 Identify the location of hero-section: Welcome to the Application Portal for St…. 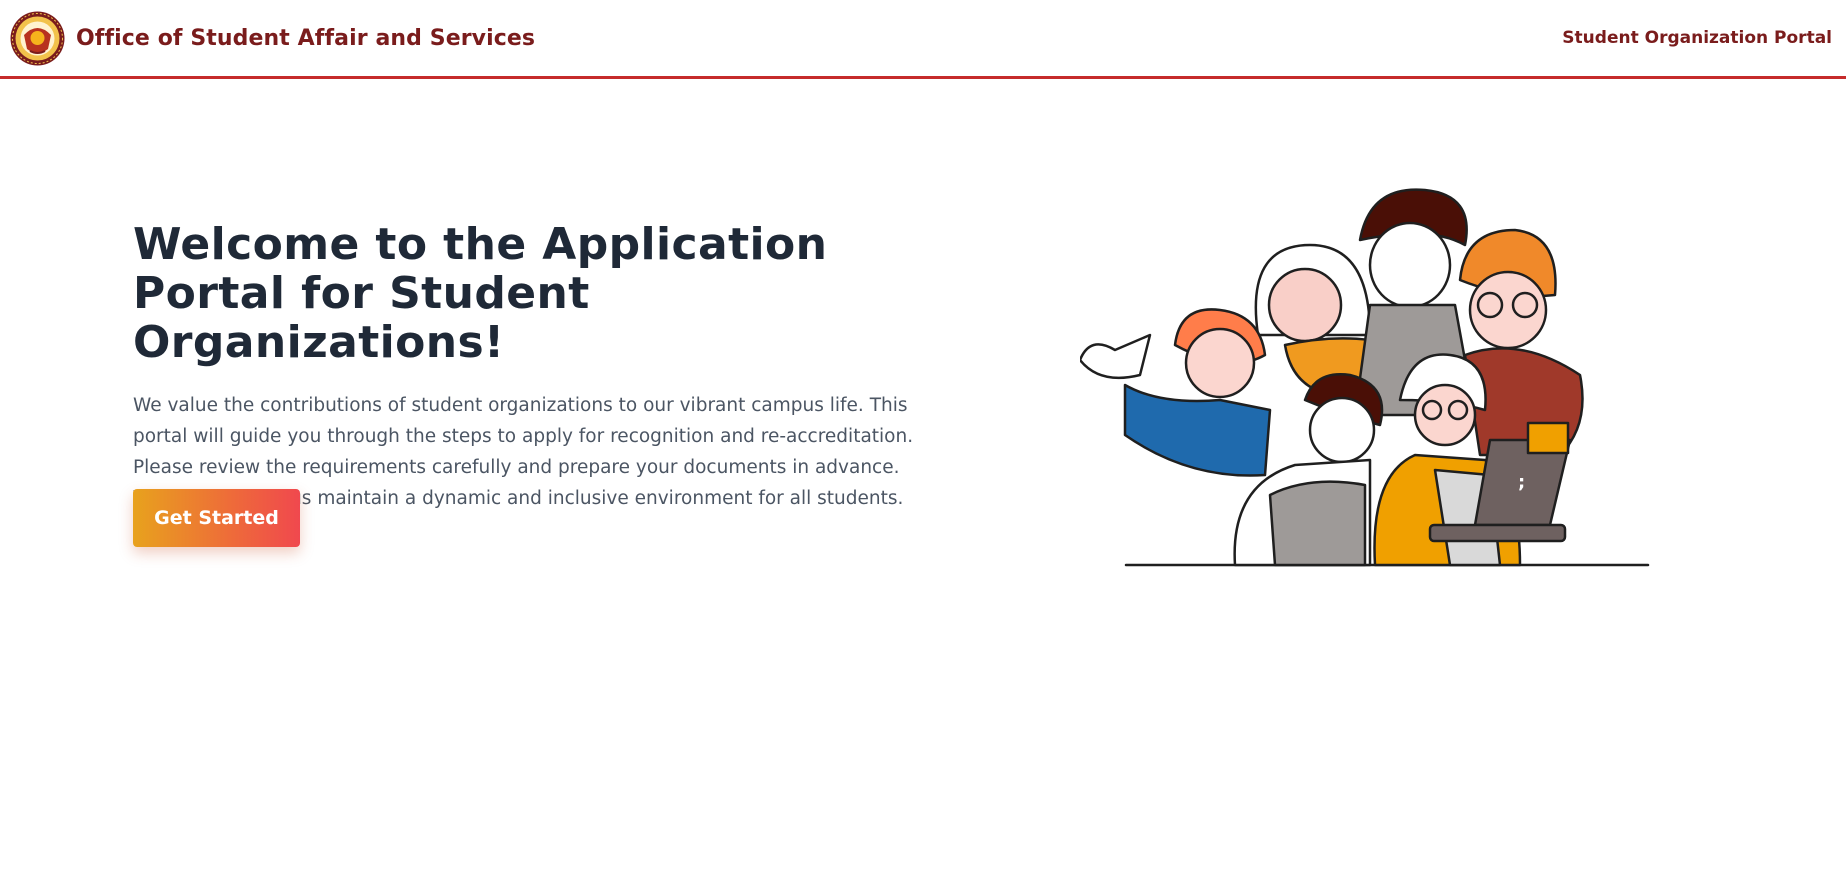
(543, 367).